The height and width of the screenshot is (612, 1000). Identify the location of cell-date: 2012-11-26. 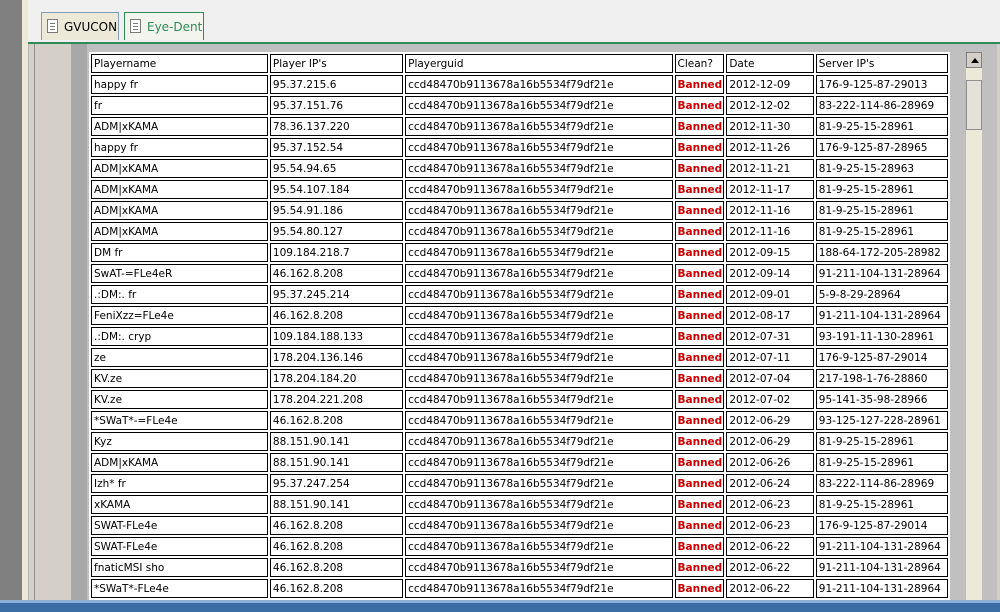
(770, 147).